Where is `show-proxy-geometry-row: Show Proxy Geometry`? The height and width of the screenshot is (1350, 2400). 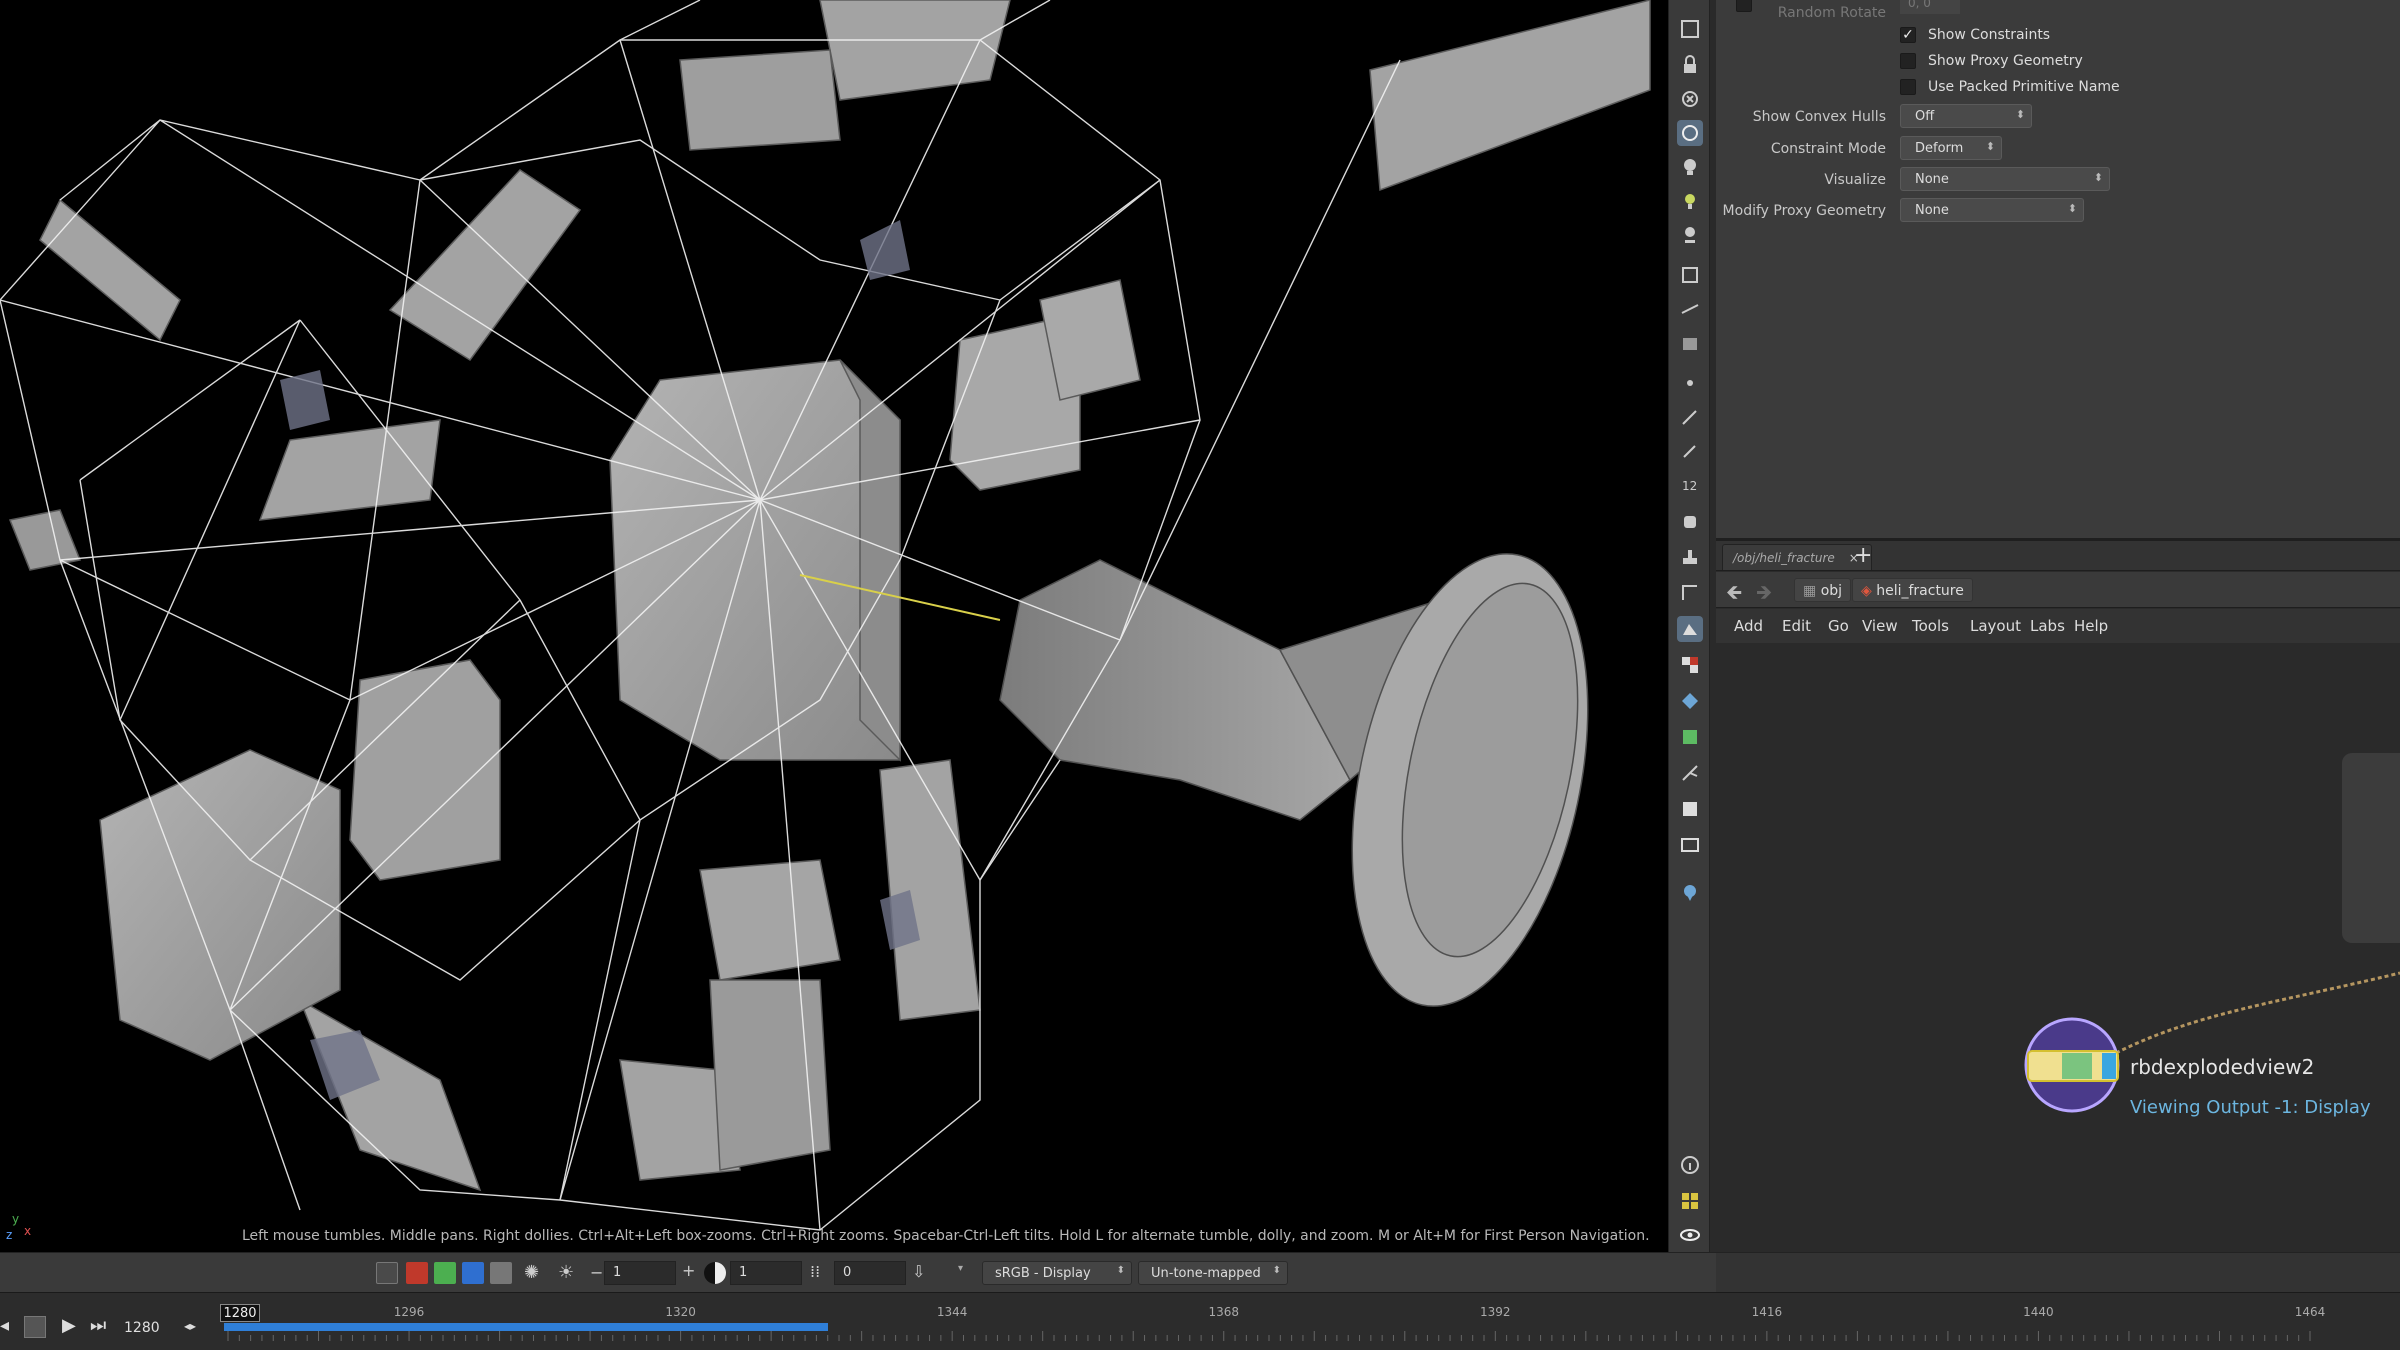 show-proxy-geometry-row: Show Proxy Geometry is located at coordinates (1991, 61).